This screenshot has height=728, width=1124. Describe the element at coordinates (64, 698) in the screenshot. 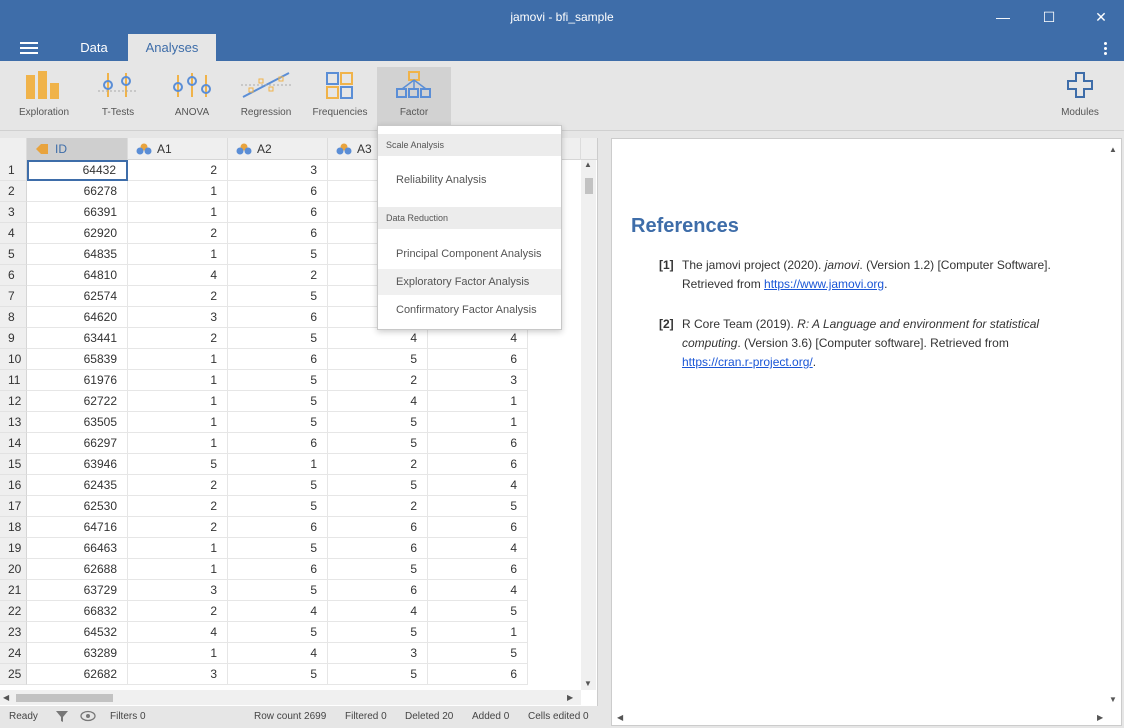

I see `horizontal-scroll-thumb` at that location.